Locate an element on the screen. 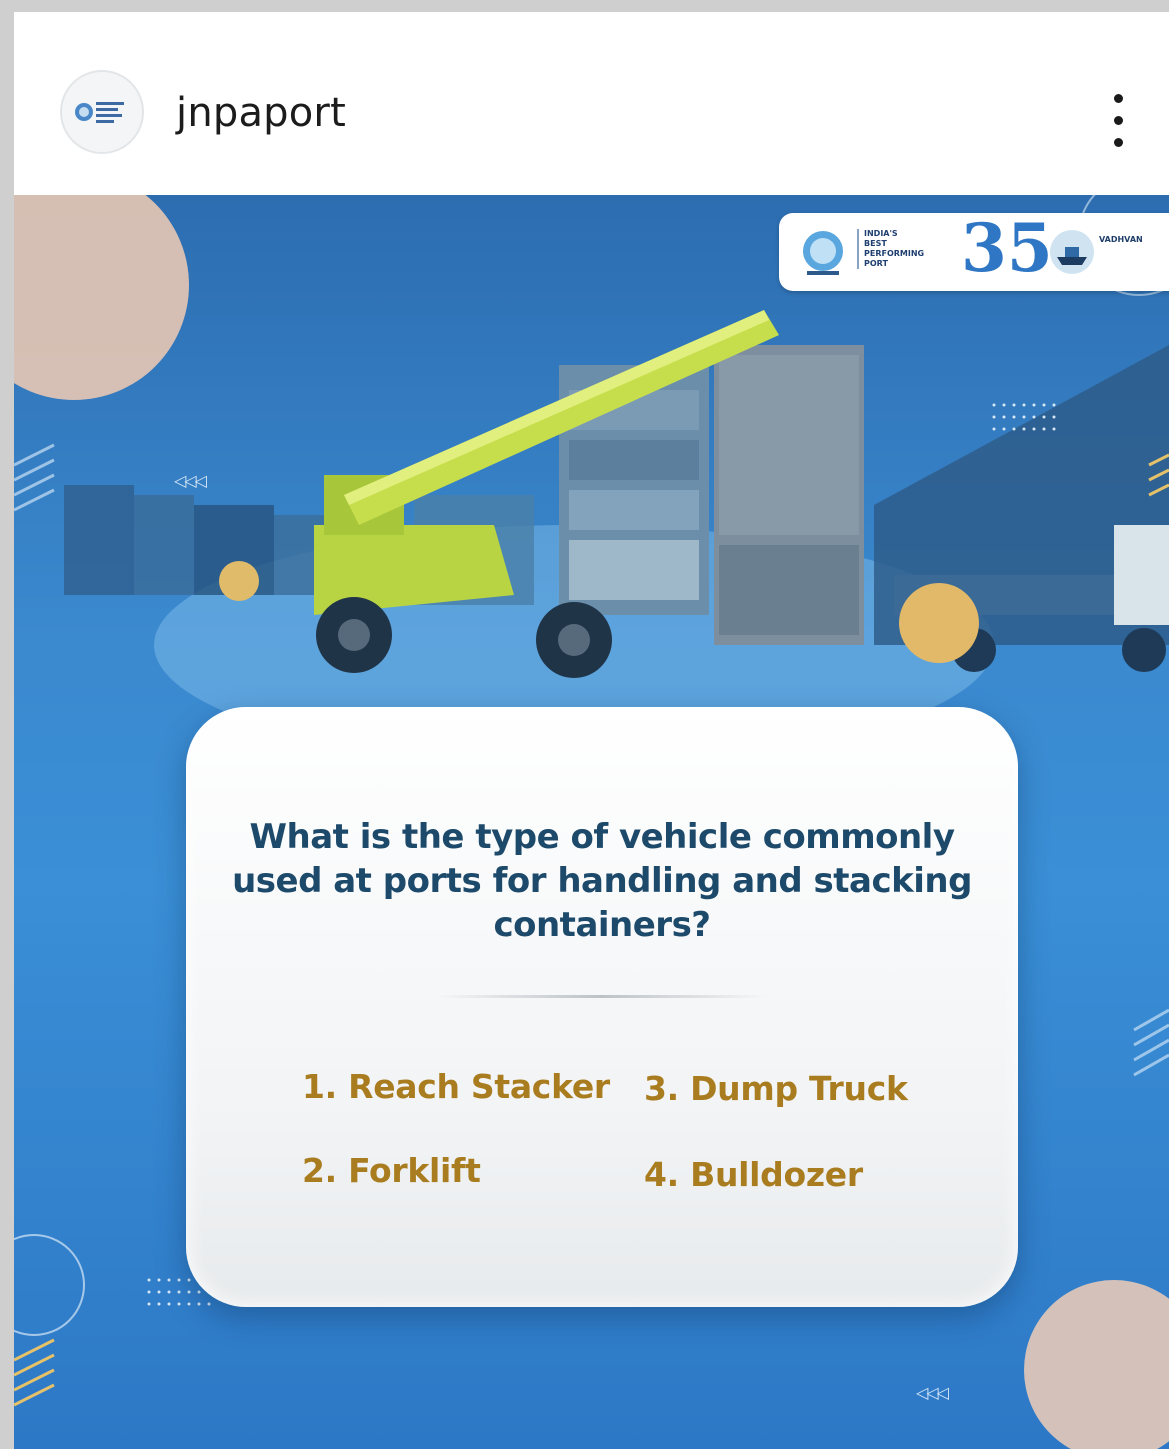 This screenshot has width=1169, height=1449. more-vertical-icon is located at coordinates (1118, 98).